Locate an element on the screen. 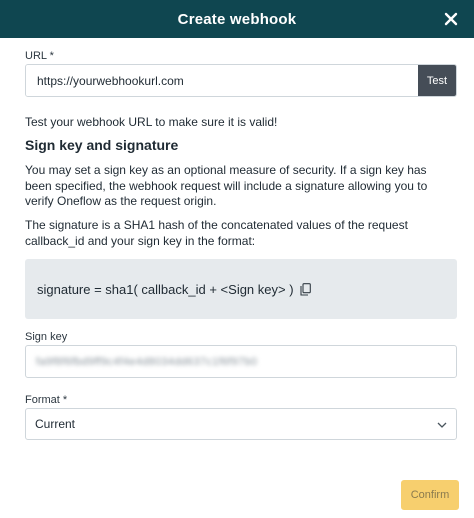  sign-key-field: fa9f8f6fbd9ff9c4f4e4d8034dd637c1f6f97b0 is located at coordinates (241, 361).